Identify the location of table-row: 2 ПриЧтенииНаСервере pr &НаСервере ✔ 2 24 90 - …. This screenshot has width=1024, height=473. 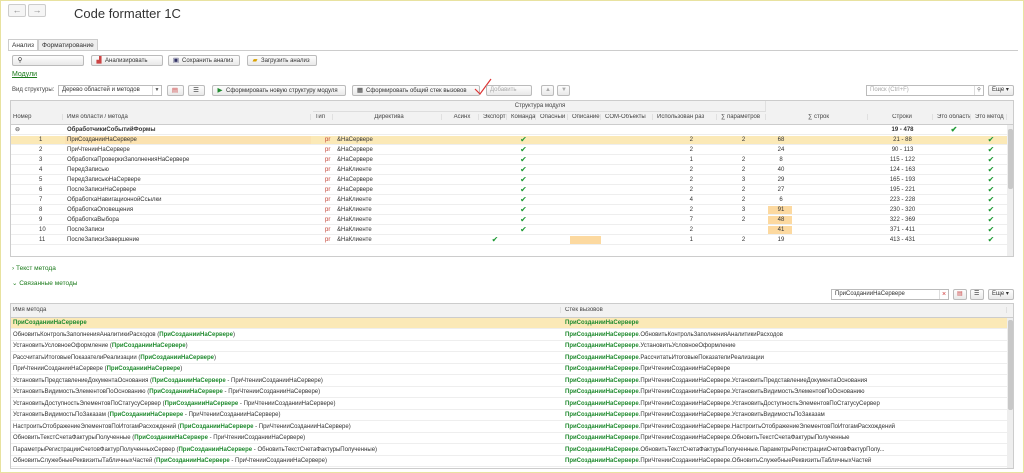
(509, 150).